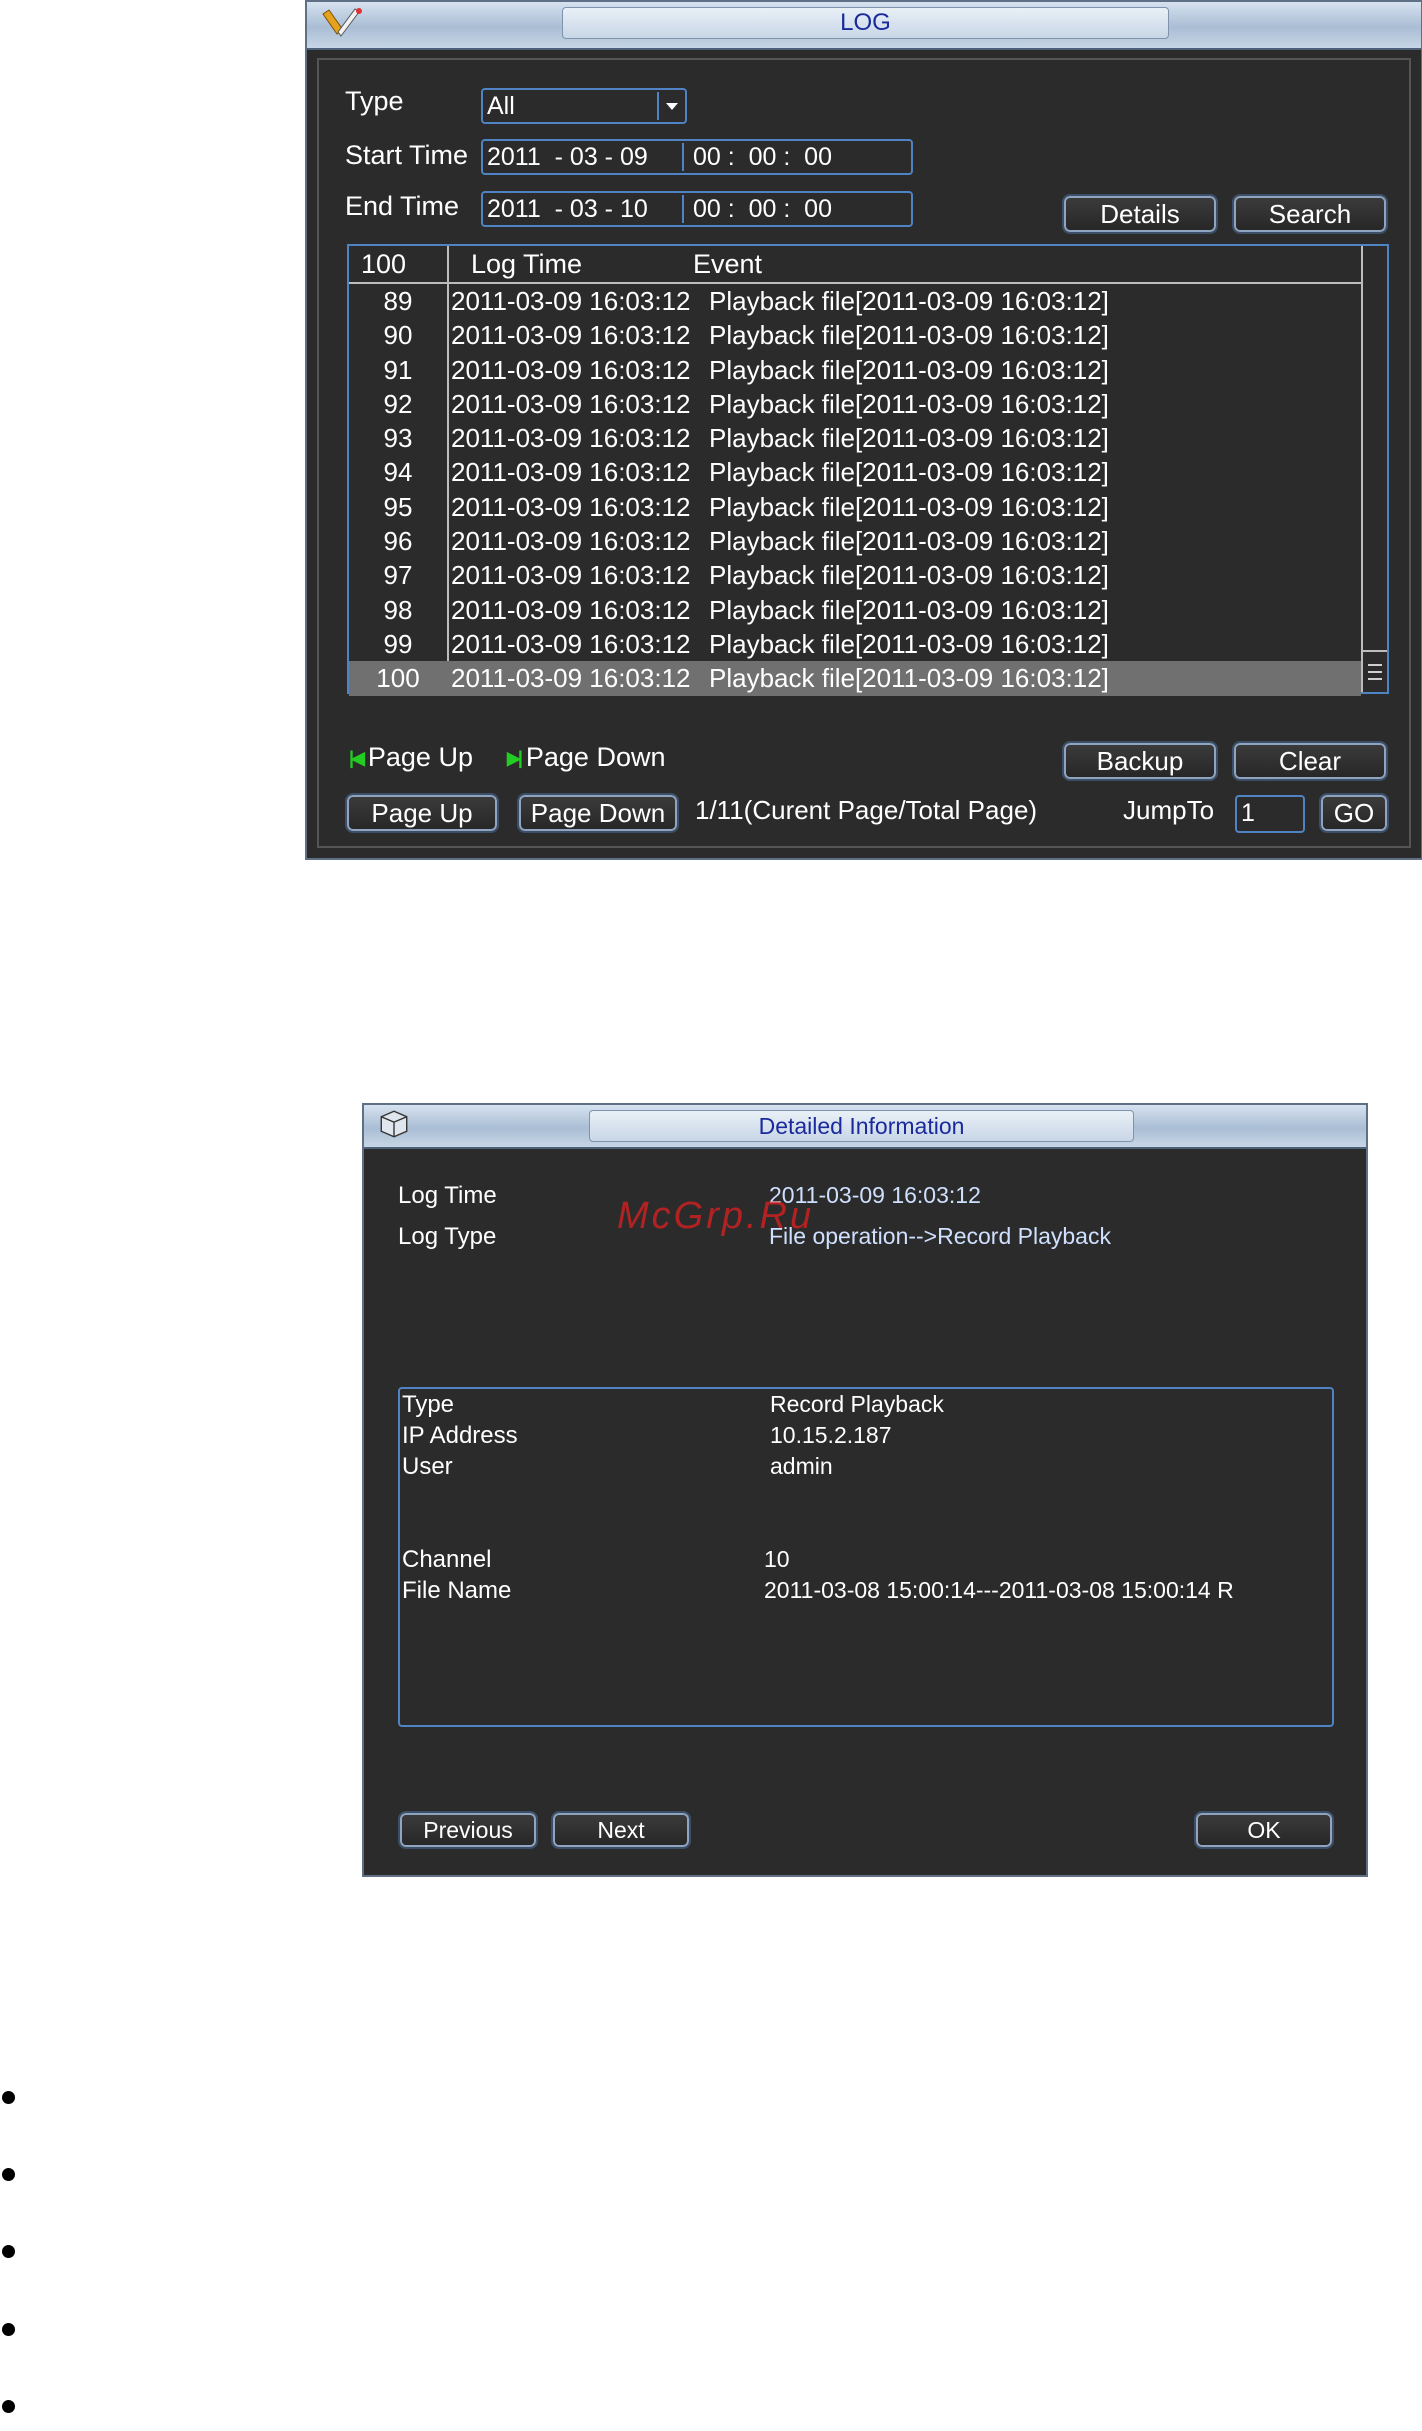 This screenshot has height=2431, width=1422. Describe the element at coordinates (468, 1830) in the screenshot. I see `previous-button: Previous` at that location.